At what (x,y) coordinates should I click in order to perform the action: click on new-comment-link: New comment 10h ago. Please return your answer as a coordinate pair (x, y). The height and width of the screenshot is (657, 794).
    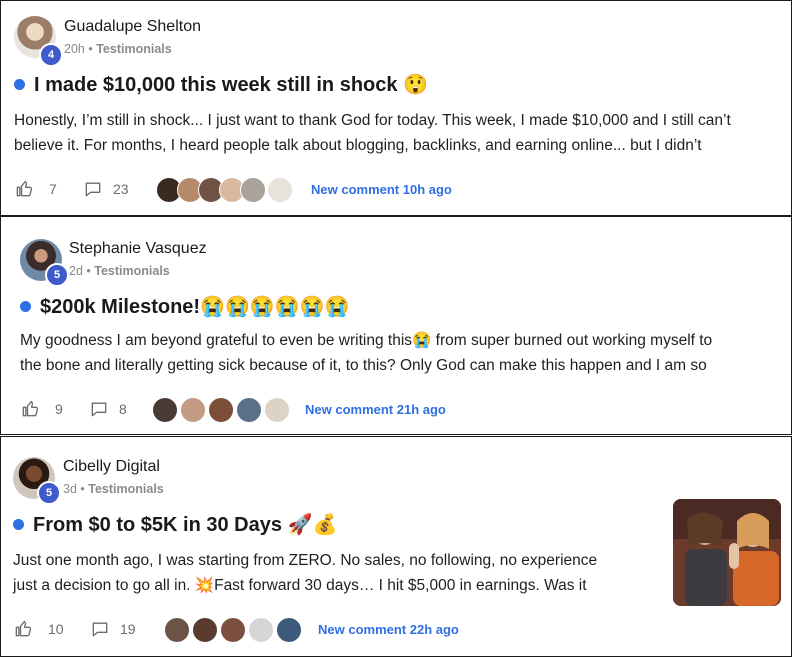
    Looking at the image, I should click on (381, 189).